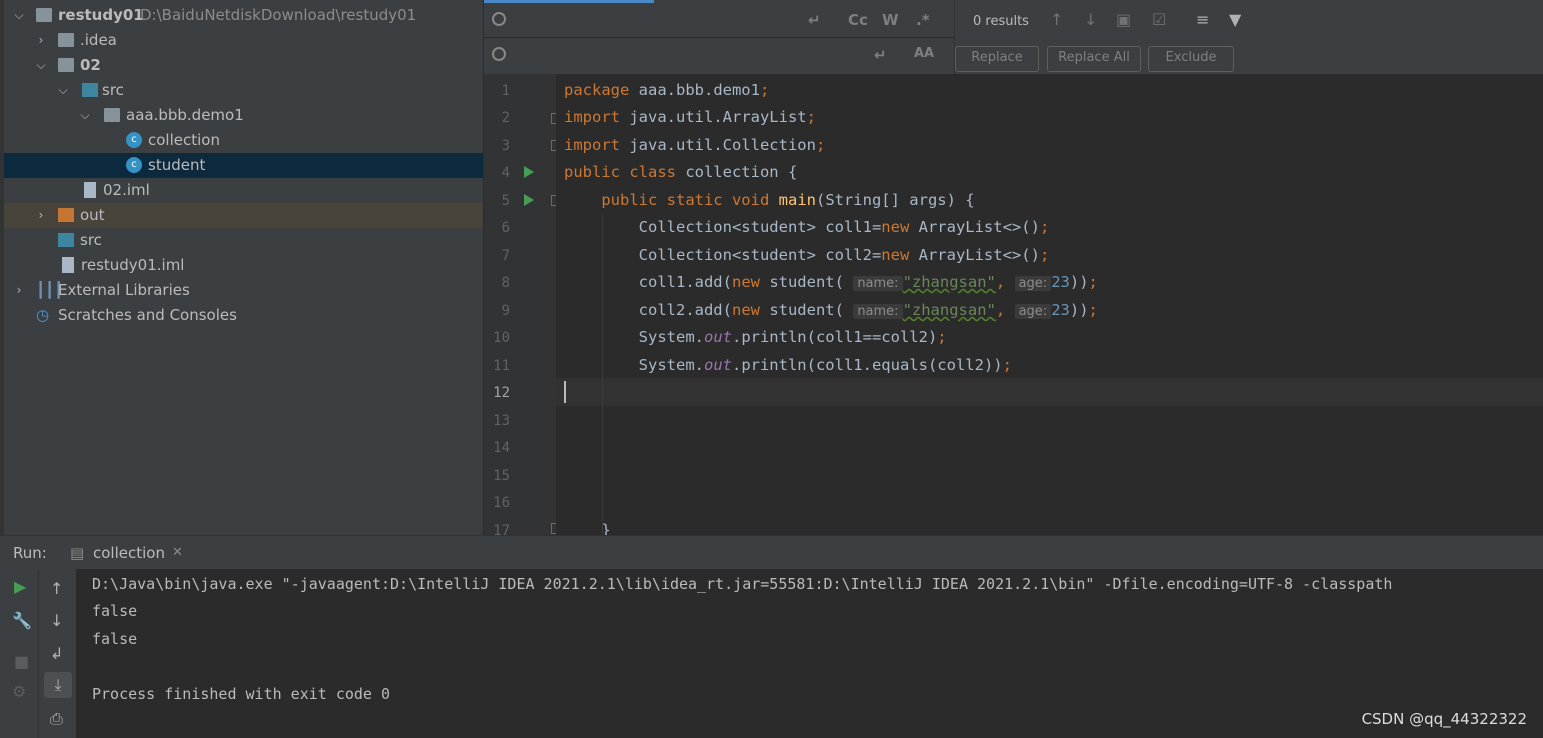 The width and height of the screenshot is (1543, 738). Describe the element at coordinates (278, 15) in the screenshot. I see `tree-root-path: D:\BaiduNetdiskDownload\restudy01` at that location.